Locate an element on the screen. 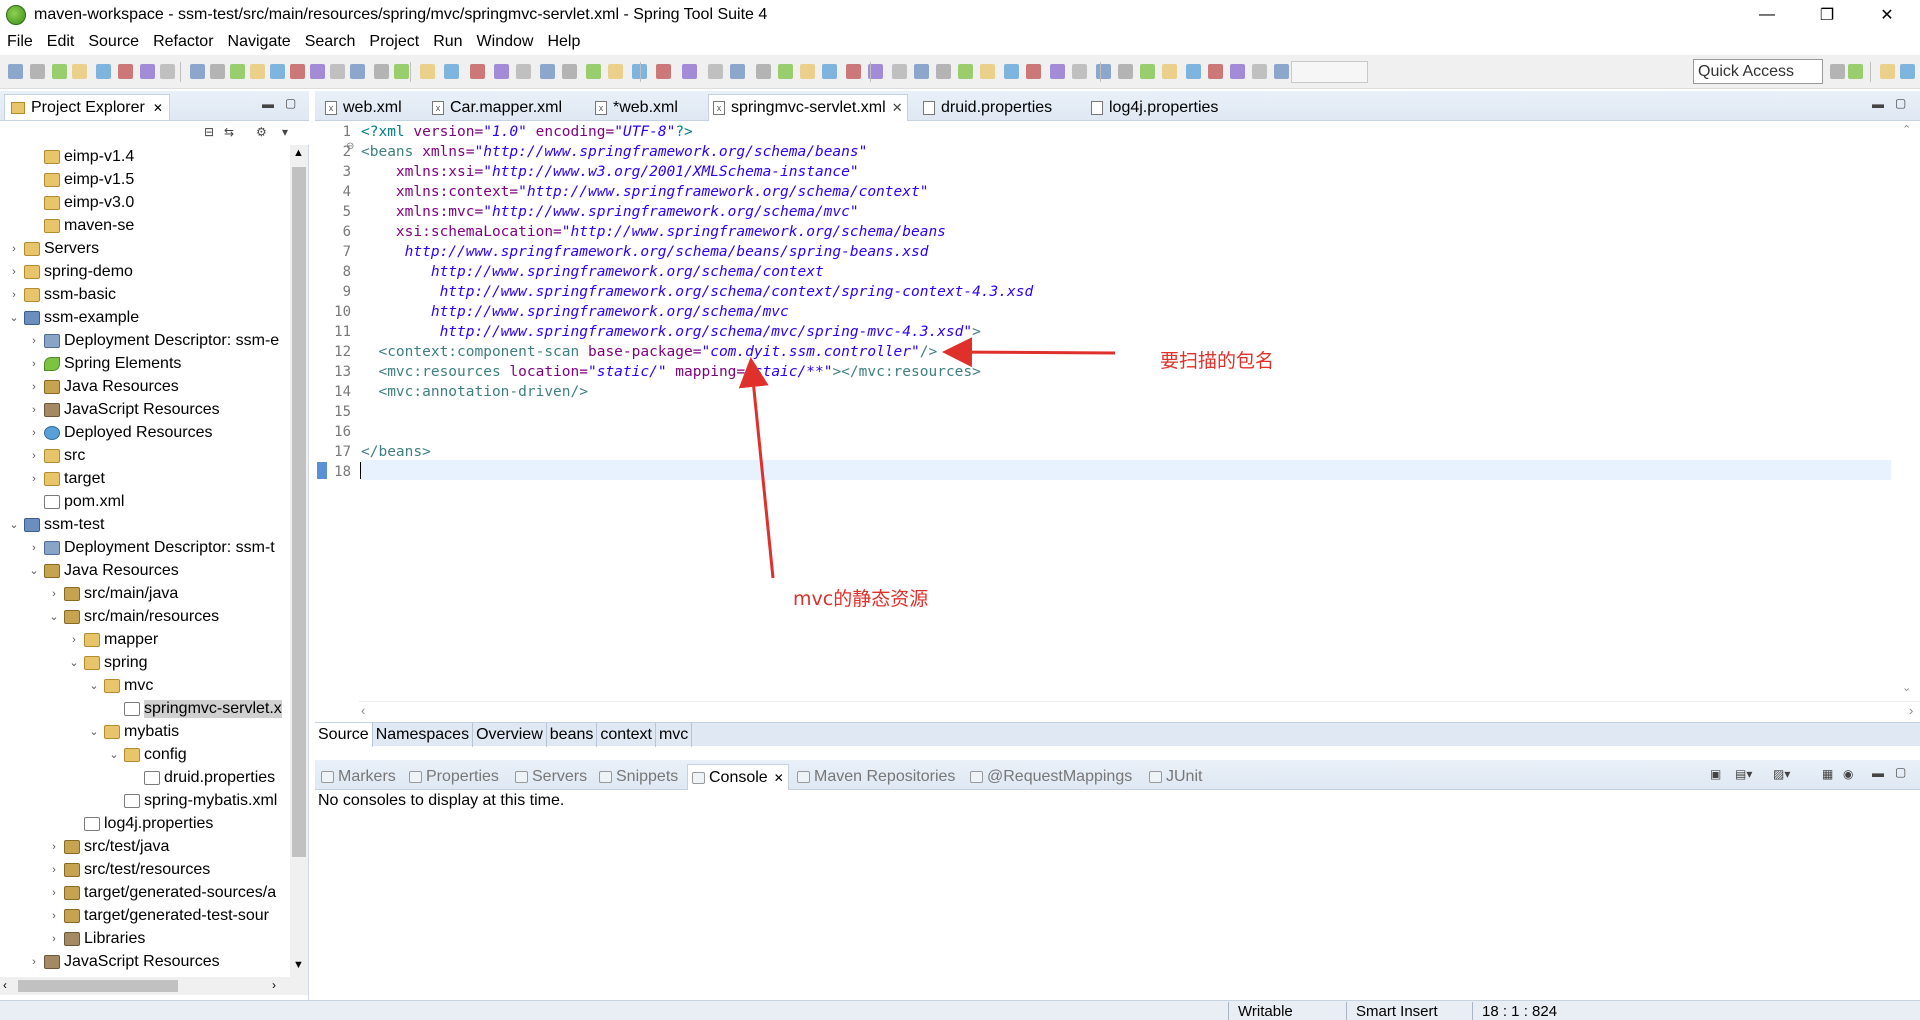 The image size is (1920, 1020). tab-beans: beans is located at coordinates (572, 734).